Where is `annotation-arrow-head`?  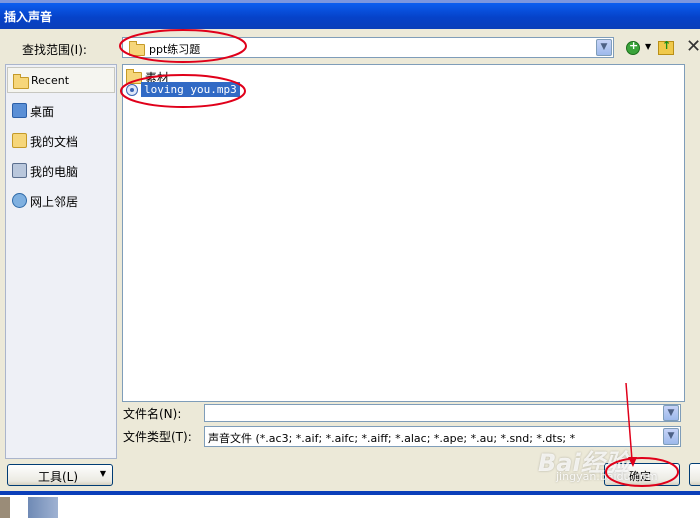 annotation-arrow-head is located at coordinates (632, 462).